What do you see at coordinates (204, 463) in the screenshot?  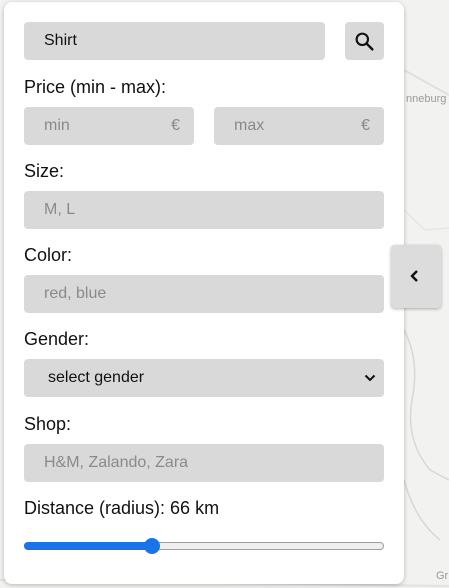 I see `shop-input: H&M, Zalando, Zara` at bounding box center [204, 463].